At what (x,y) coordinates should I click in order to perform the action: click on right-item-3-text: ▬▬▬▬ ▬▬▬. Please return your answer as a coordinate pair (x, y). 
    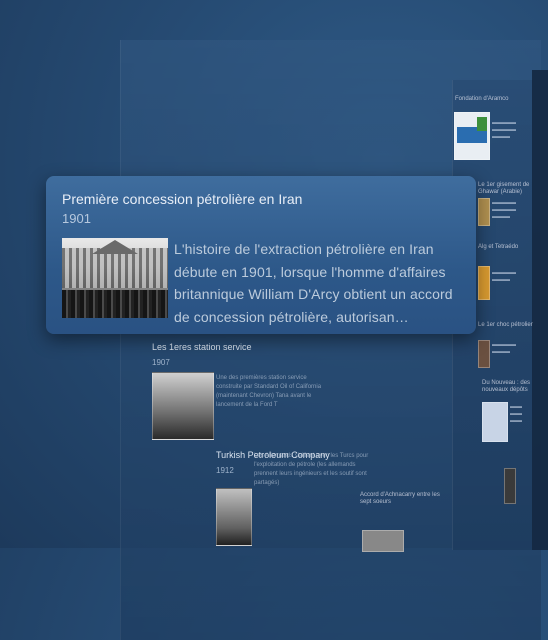
    Looking at the image, I should click on (504, 276).